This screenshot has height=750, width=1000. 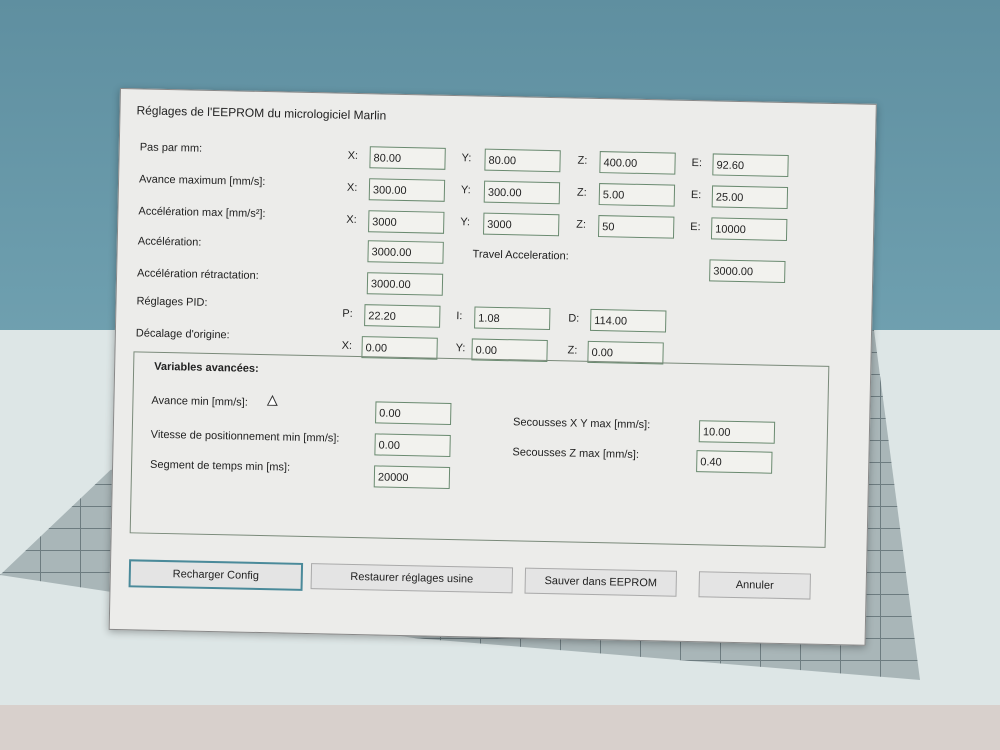 I want to click on jerk-z-label: Secousses Z max [mm/s]:, so click(x=576, y=453).